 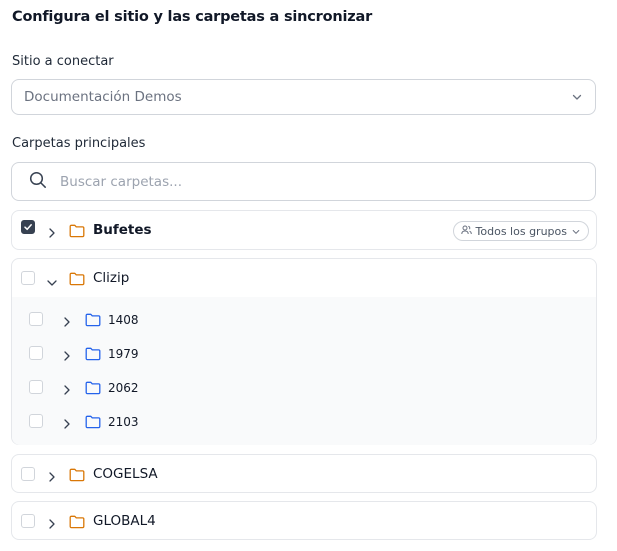 I want to click on folder-card-bufetes: Bufetes Todos los grupos, so click(x=304, y=230).